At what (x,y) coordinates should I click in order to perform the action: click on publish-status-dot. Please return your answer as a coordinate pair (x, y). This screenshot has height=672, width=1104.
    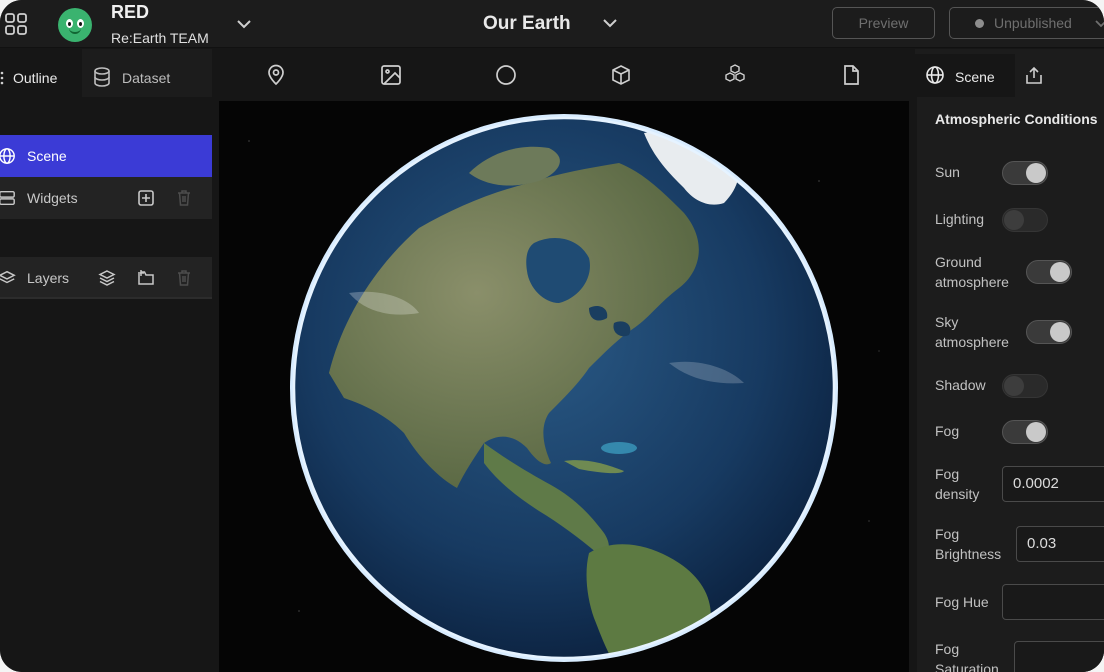
    Looking at the image, I should click on (979, 23).